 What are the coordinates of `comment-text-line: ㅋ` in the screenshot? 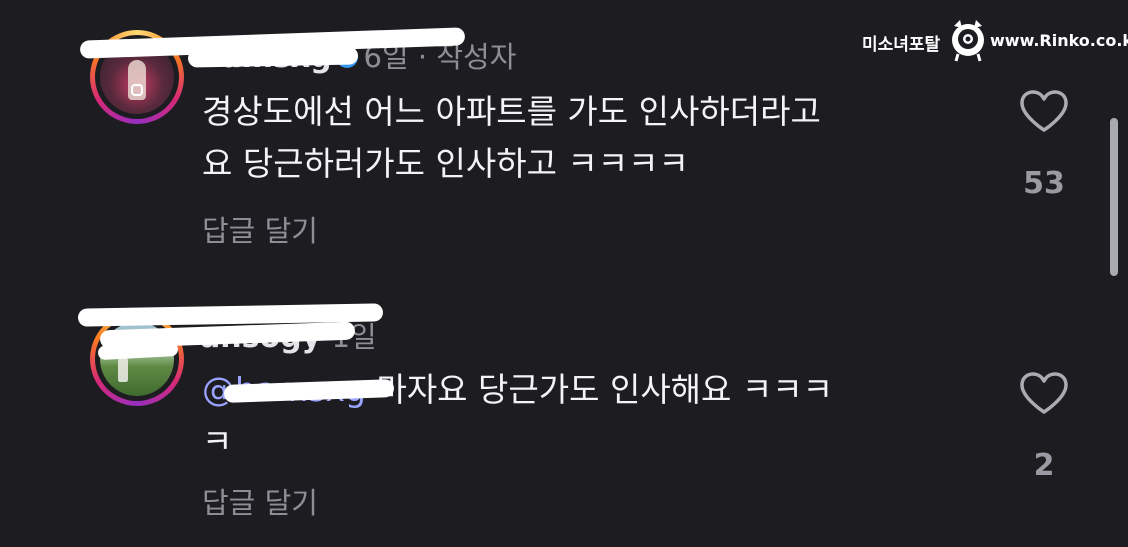 It's located at (217, 441).